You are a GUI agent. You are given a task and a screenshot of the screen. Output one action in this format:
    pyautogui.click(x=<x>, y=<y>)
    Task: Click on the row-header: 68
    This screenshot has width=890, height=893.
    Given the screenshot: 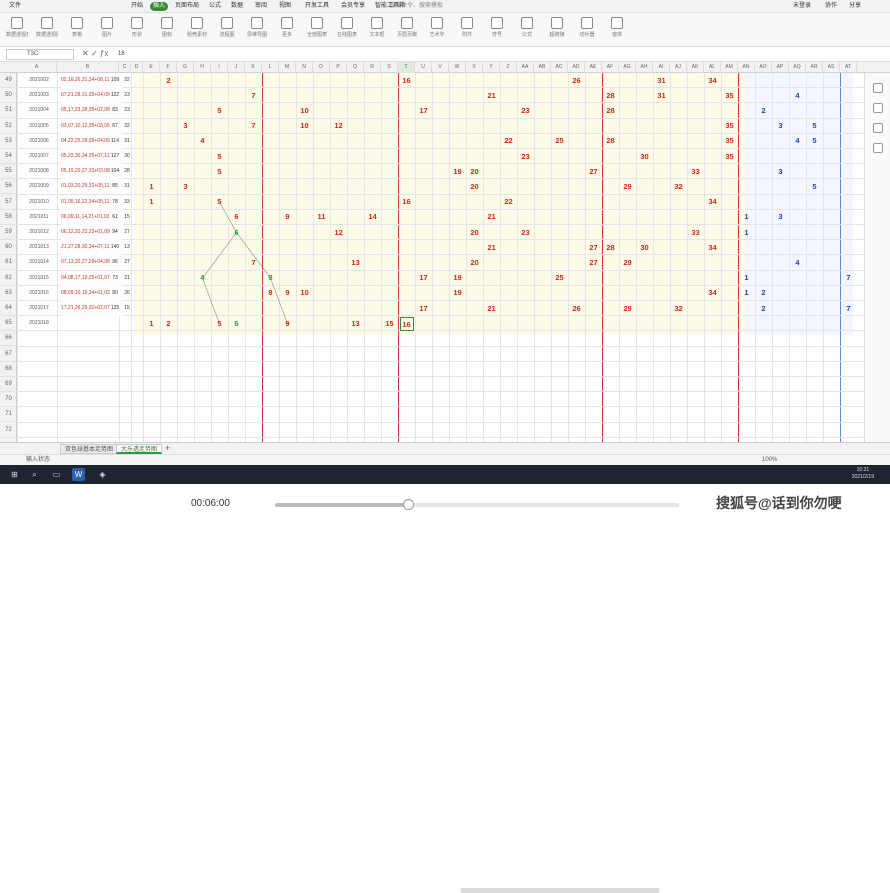 What is the action you would take?
    pyautogui.click(x=8, y=369)
    